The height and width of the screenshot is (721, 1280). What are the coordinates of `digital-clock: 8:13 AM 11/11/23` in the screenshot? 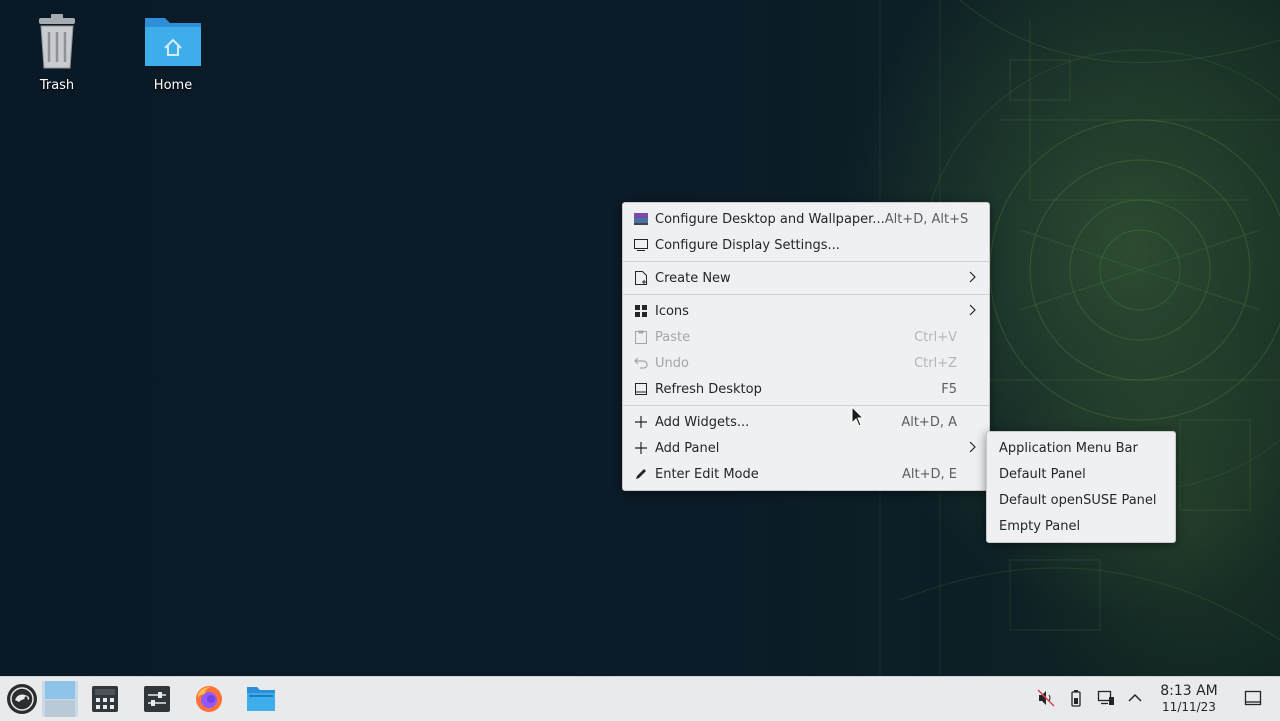 It's located at (1189, 698).